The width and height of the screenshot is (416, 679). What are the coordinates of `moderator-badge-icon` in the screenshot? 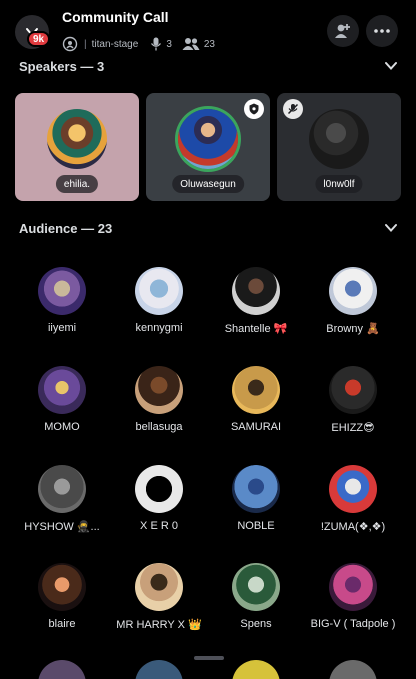 It's located at (254, 109).